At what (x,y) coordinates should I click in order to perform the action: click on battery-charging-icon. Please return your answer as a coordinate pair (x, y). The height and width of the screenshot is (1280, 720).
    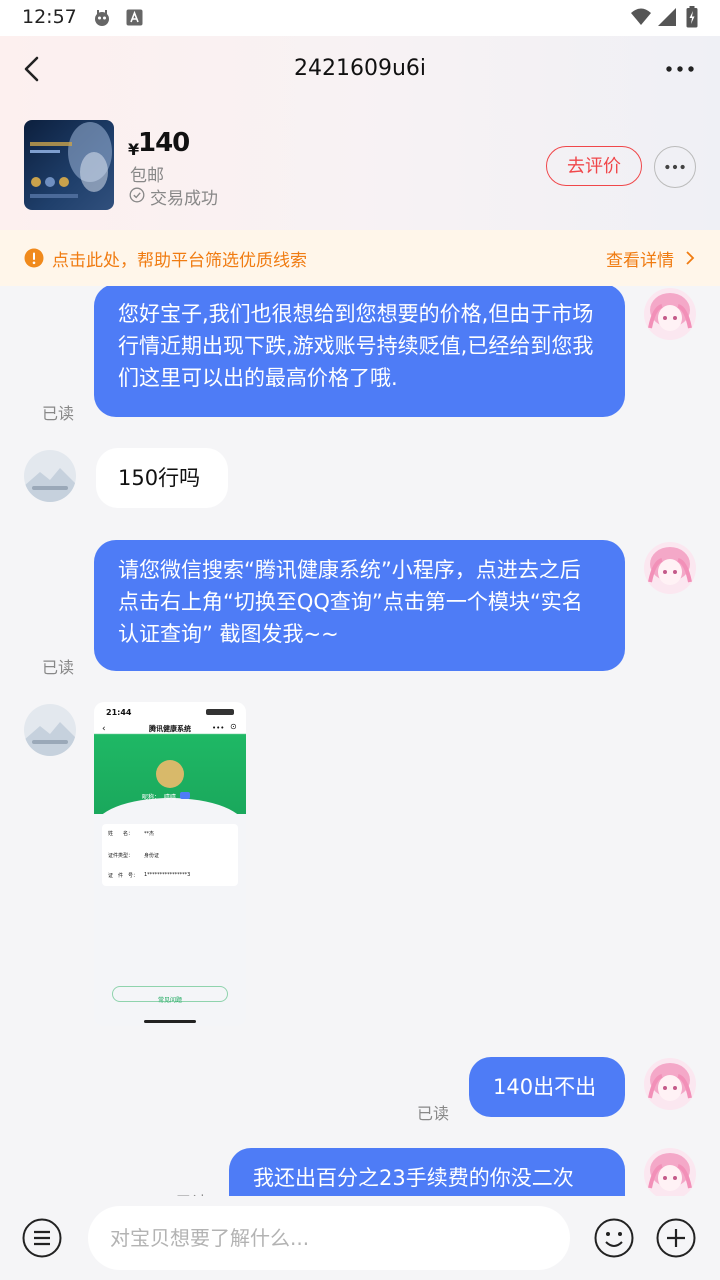
    Looking at the image, I should click on (692, 17).